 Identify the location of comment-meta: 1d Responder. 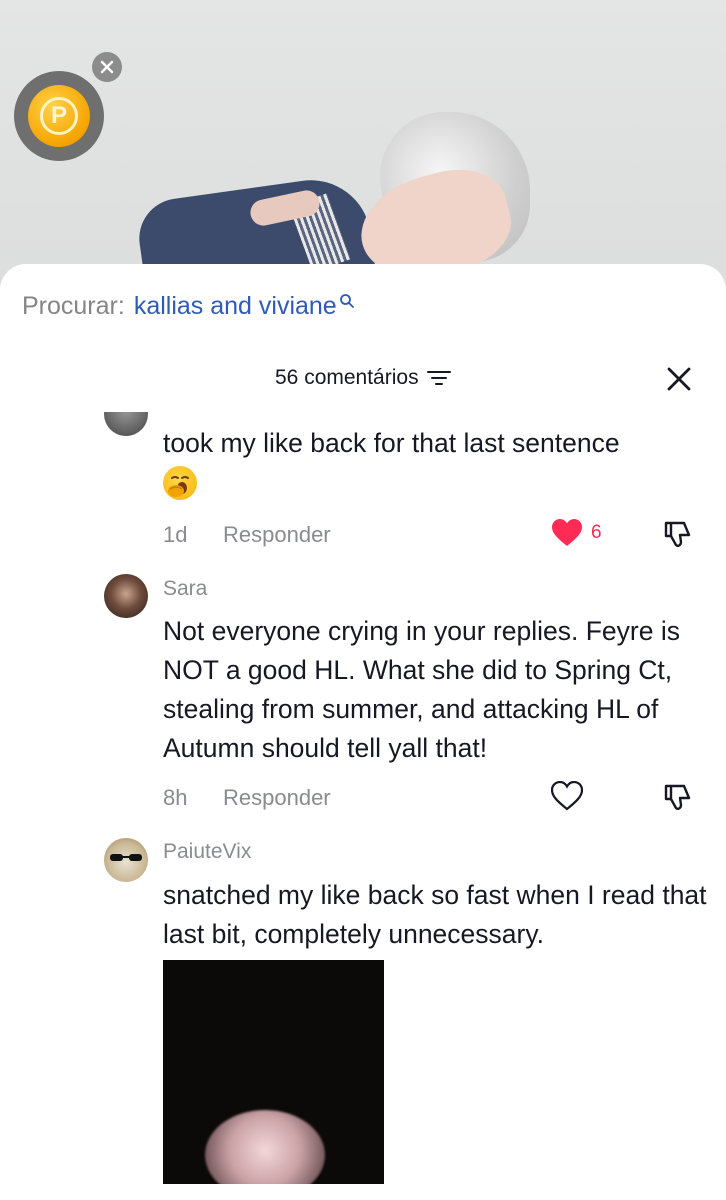
(247, 535).